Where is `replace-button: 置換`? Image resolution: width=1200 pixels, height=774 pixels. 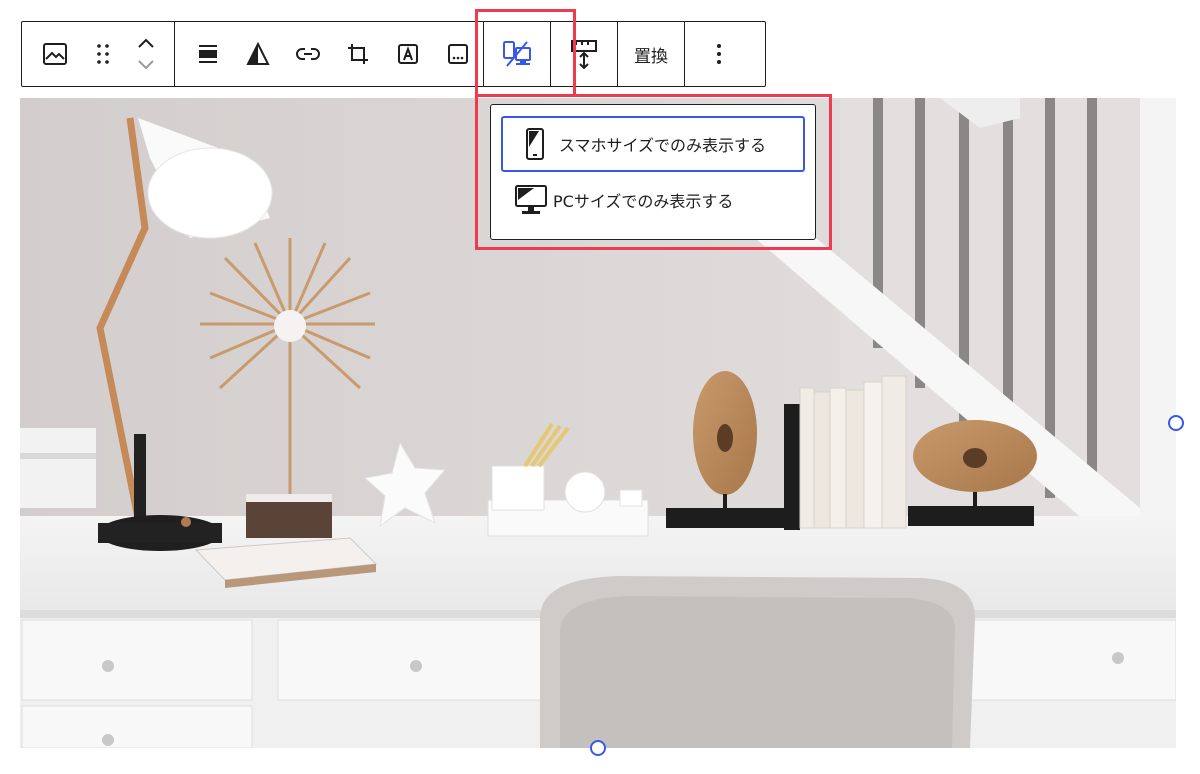
replace-button: 置換 is located at coordinates (651, 54).